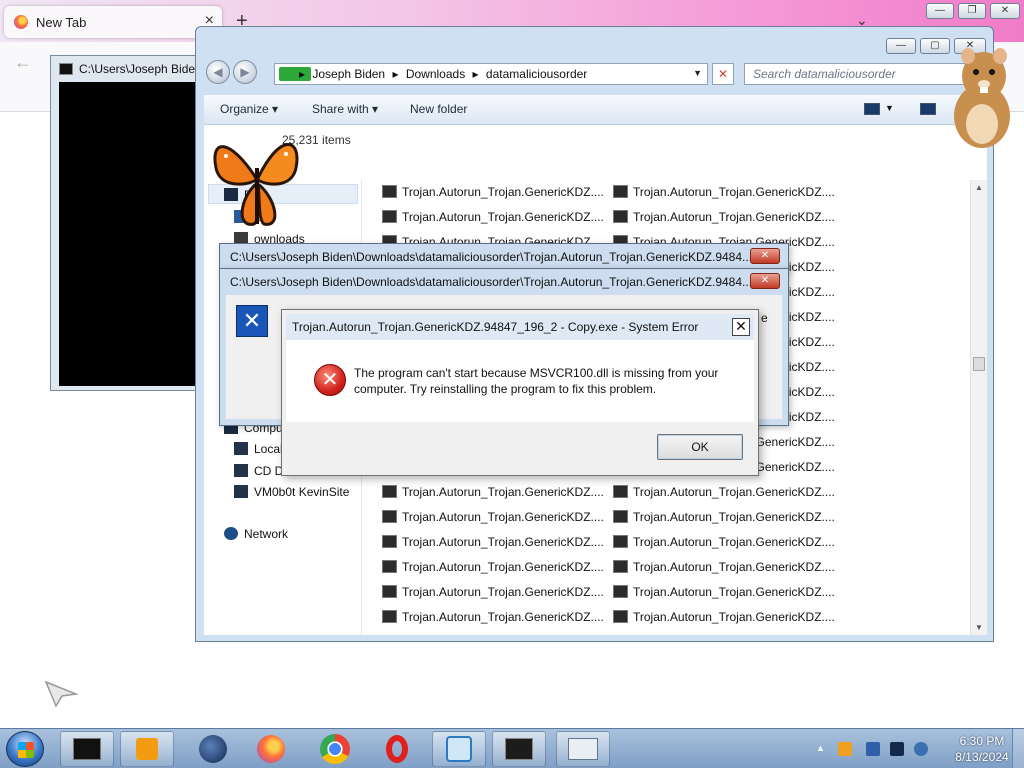 This screenshot has height=768, width=1024. What do you see at coordinates (330, 380) in the screenshot?
I see `error-icon: ✕` at bounding box center [330, 380].